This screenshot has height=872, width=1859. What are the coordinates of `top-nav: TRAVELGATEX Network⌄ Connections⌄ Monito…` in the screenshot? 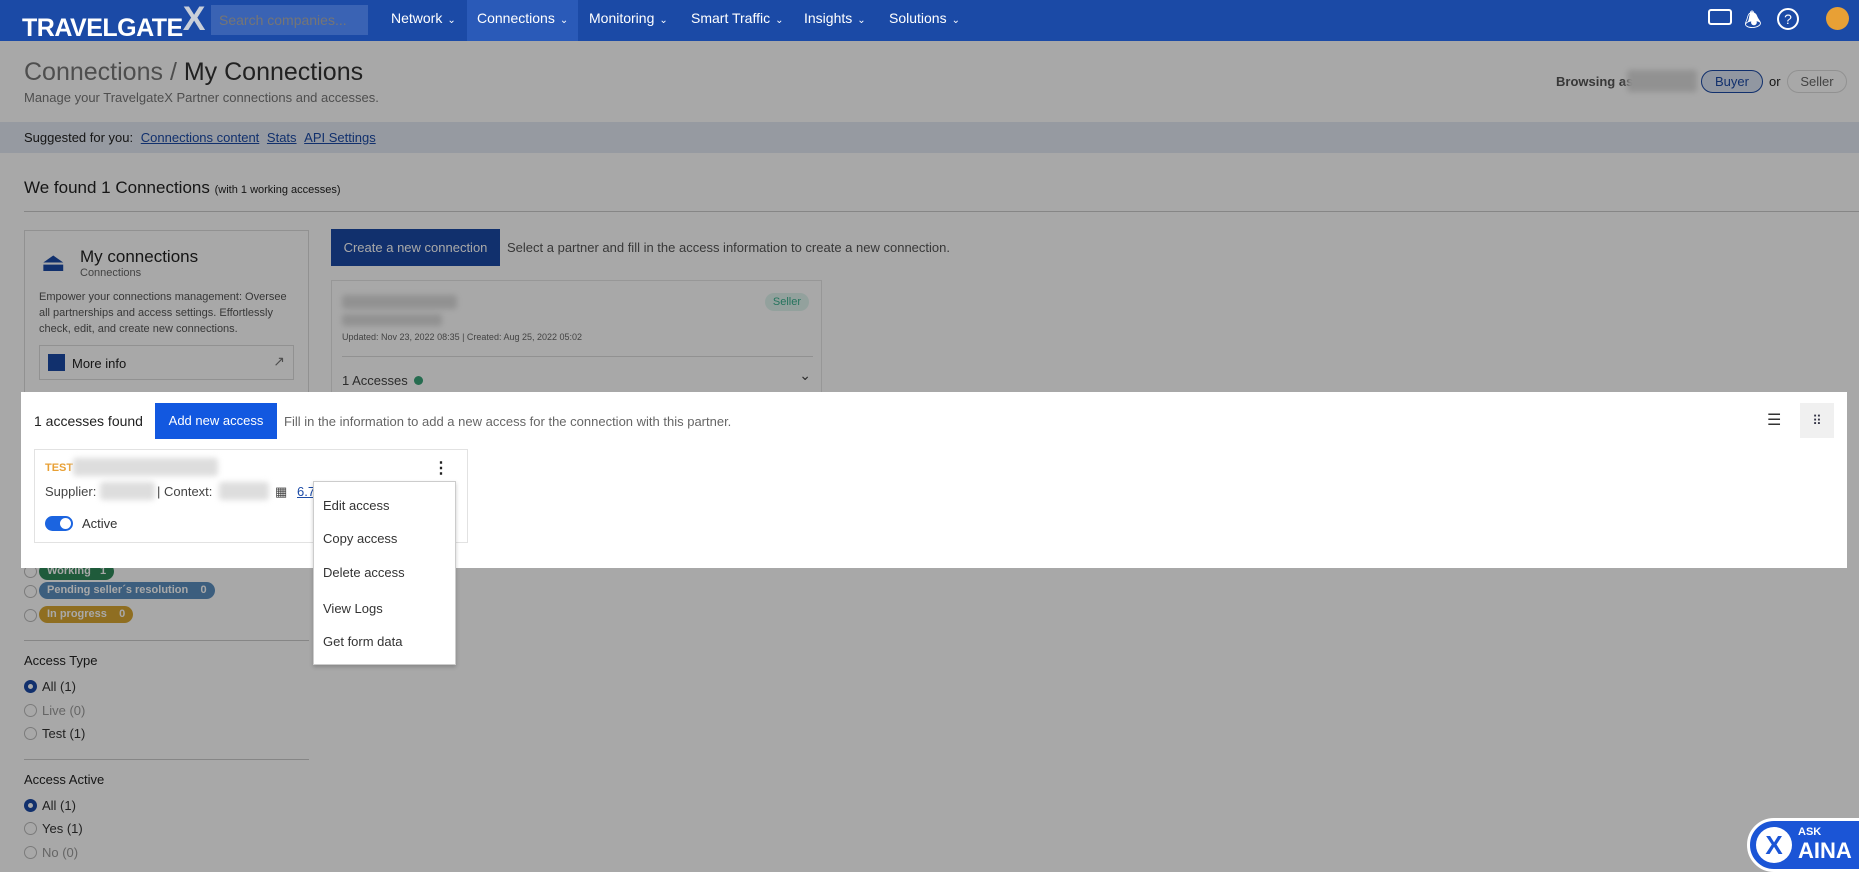 It's located at (929, 21).